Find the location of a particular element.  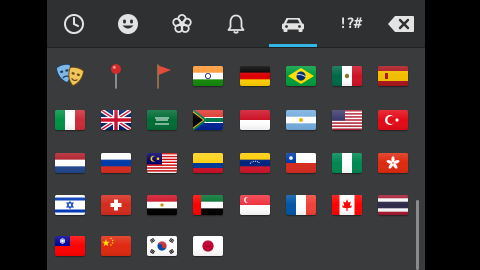

delete-button is located at coordinates (401, 23).